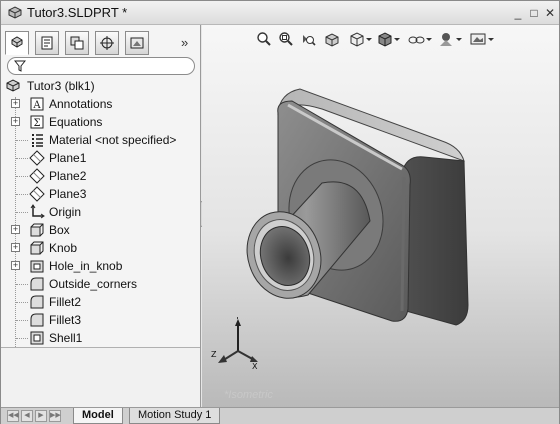 The image size is (560, 424). I want to click on tree-item-material: Material <not specified>, so click(100, 140).